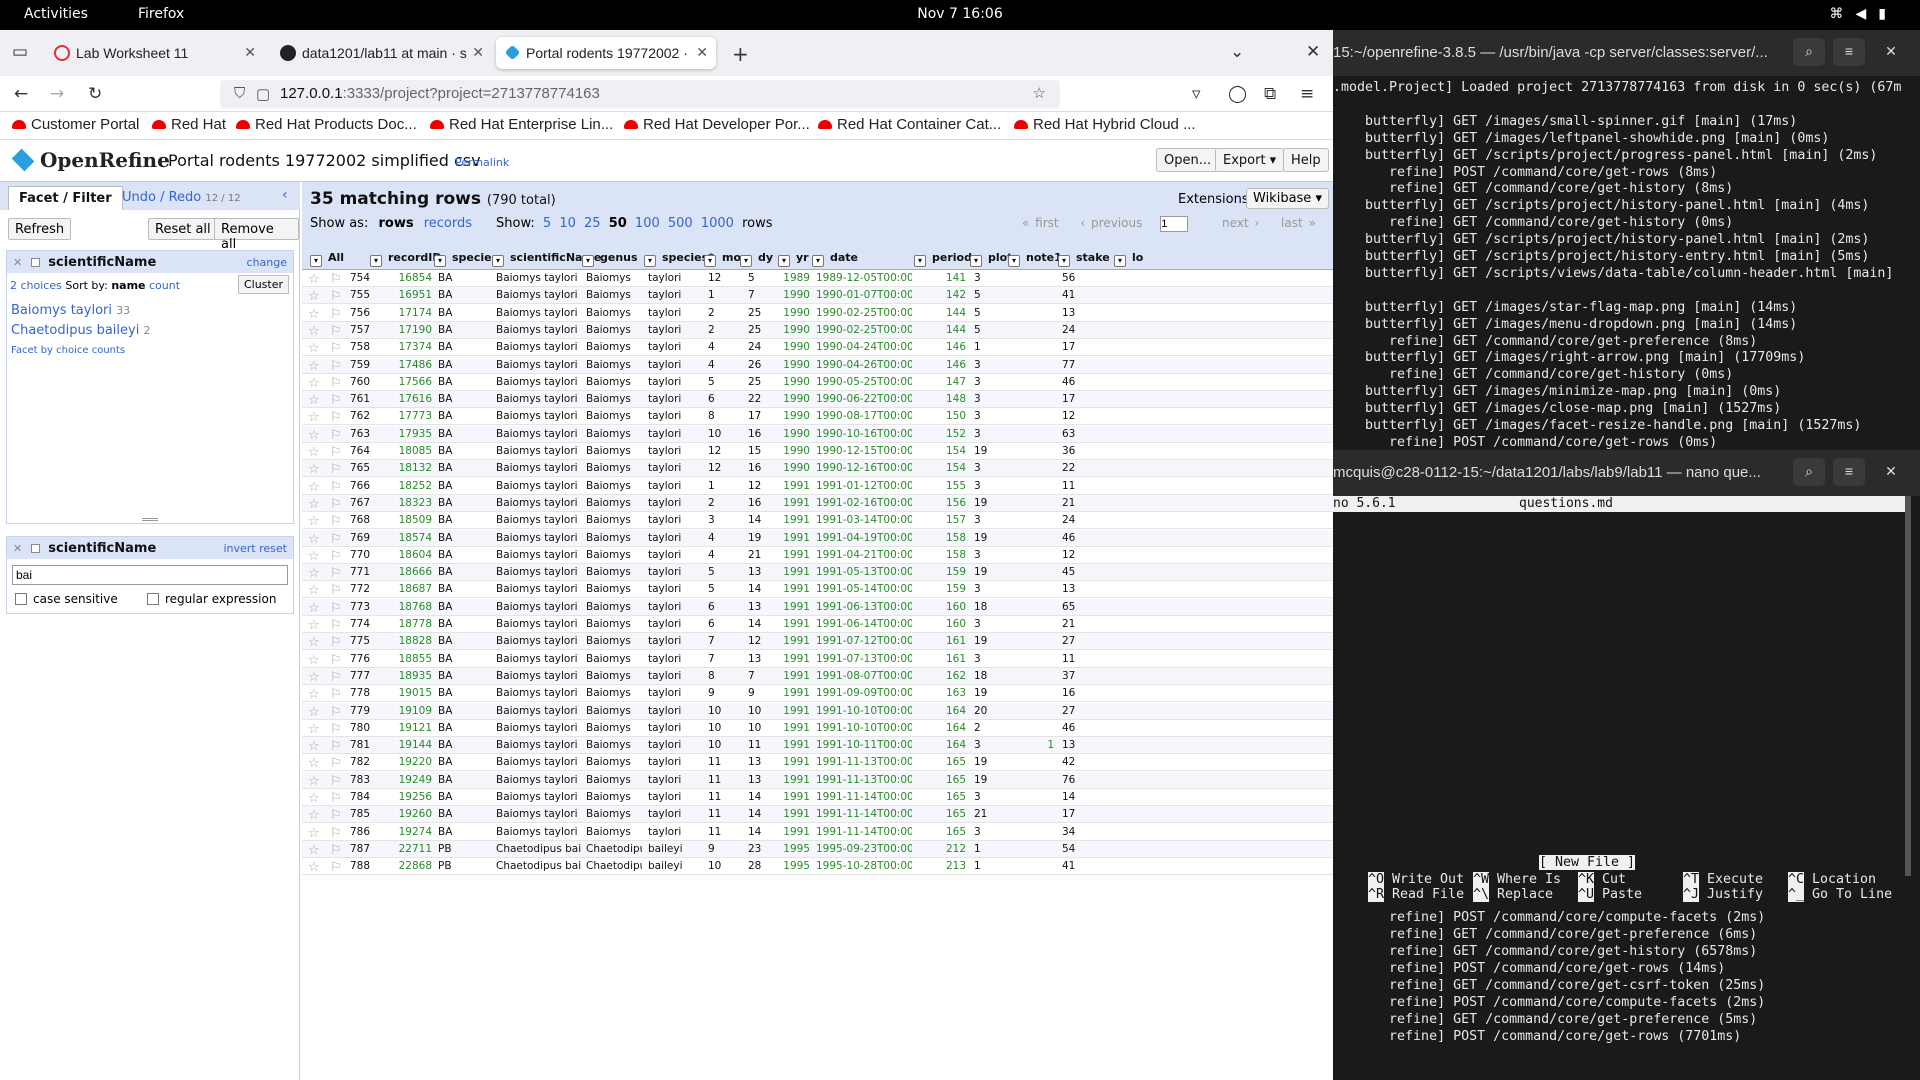 The width and height of the screenshot is (1920, 1080). Describe the element at coordinates (618, 223) in the screenshot. I see `page-size-option-selected: 50` at that location.